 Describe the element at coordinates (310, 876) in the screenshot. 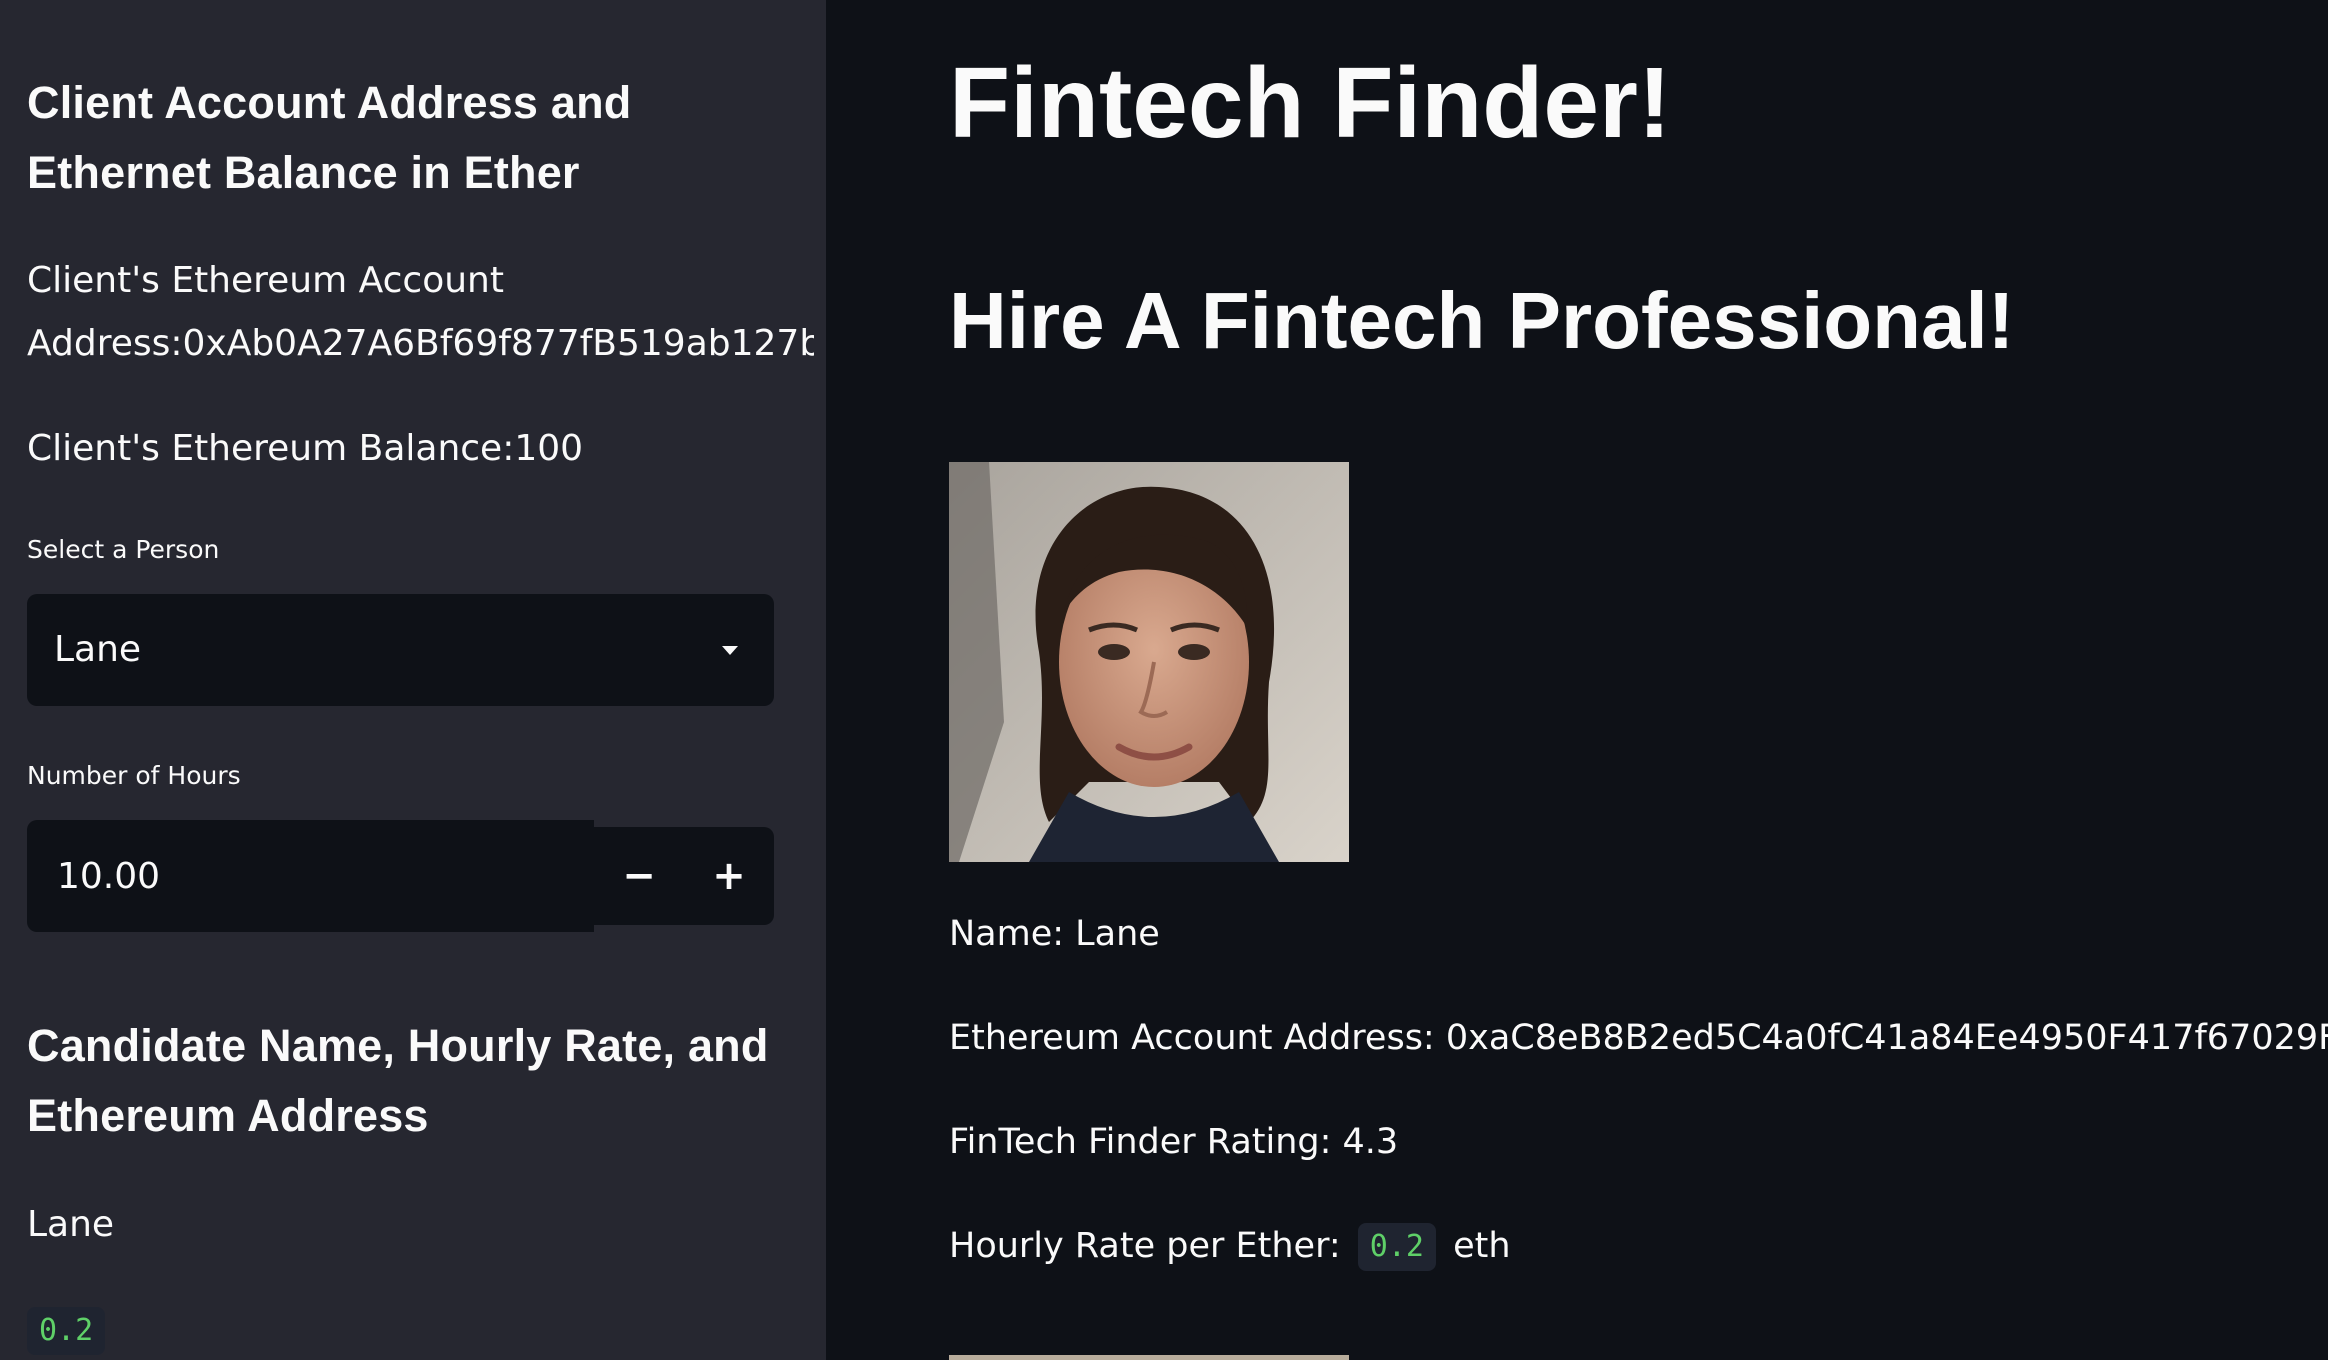

I see `number-of-hours-input` at that location.